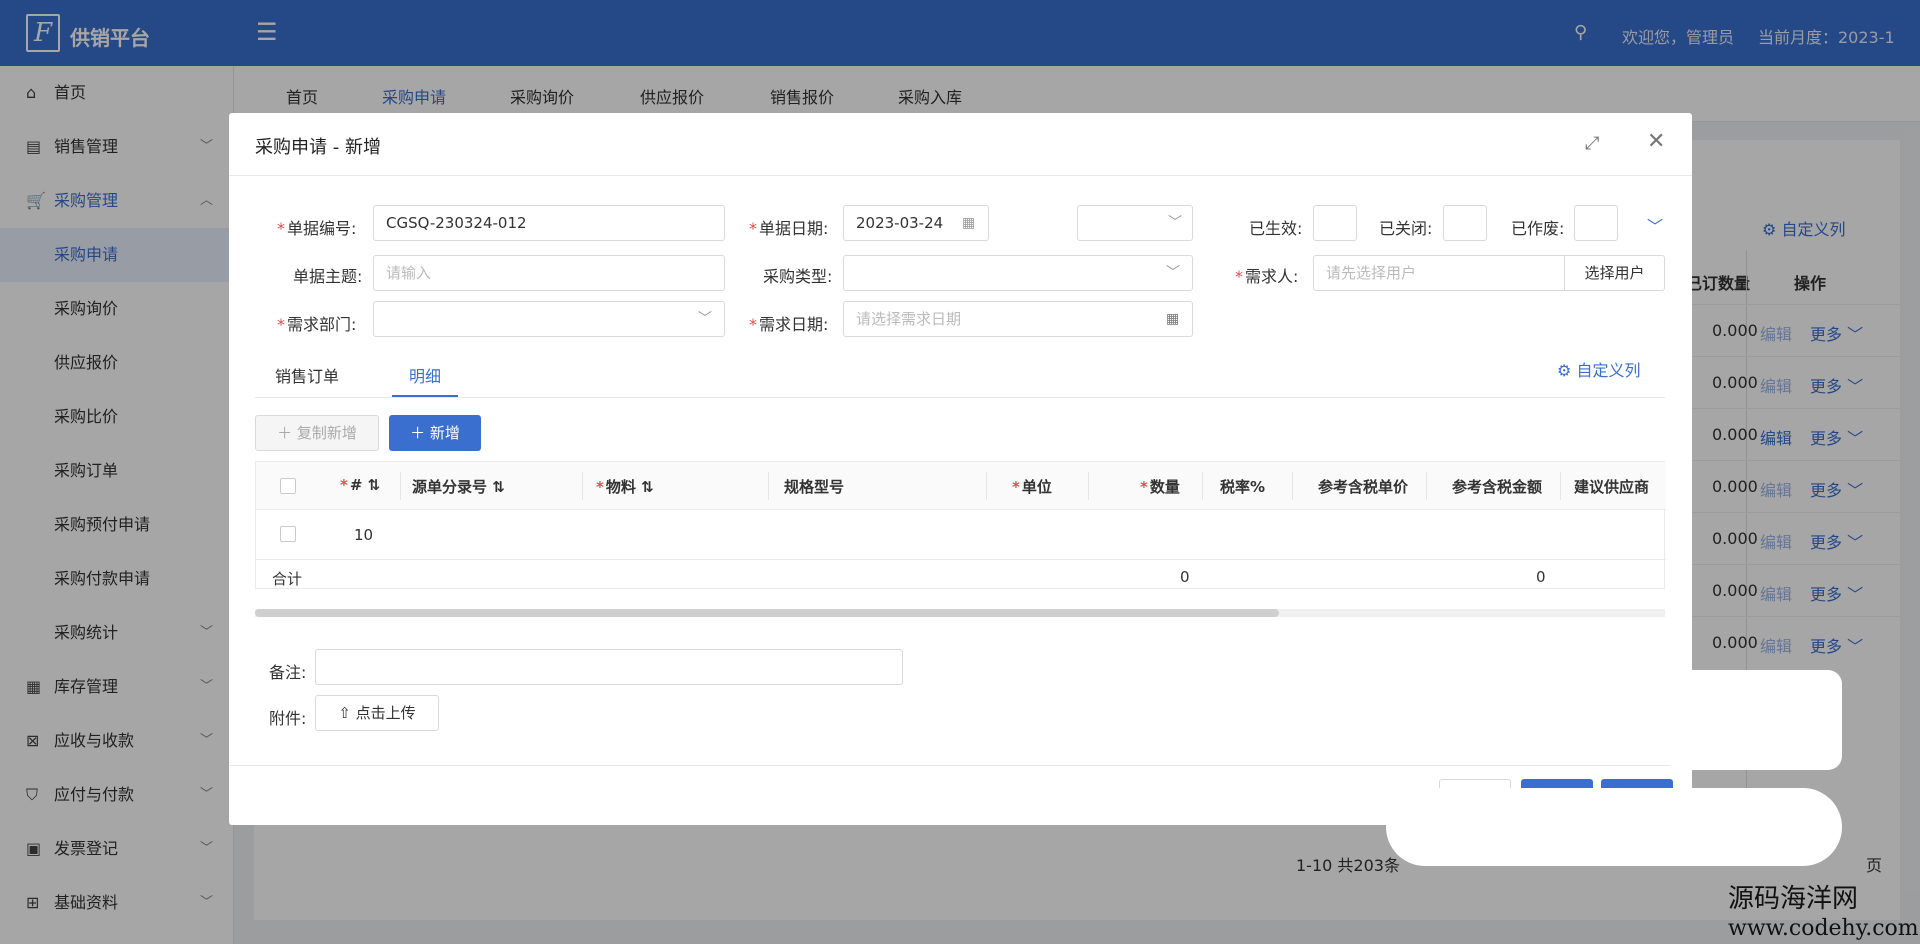  I want to click on header-ref-price: 参考含税单价, so click(1363, 487).